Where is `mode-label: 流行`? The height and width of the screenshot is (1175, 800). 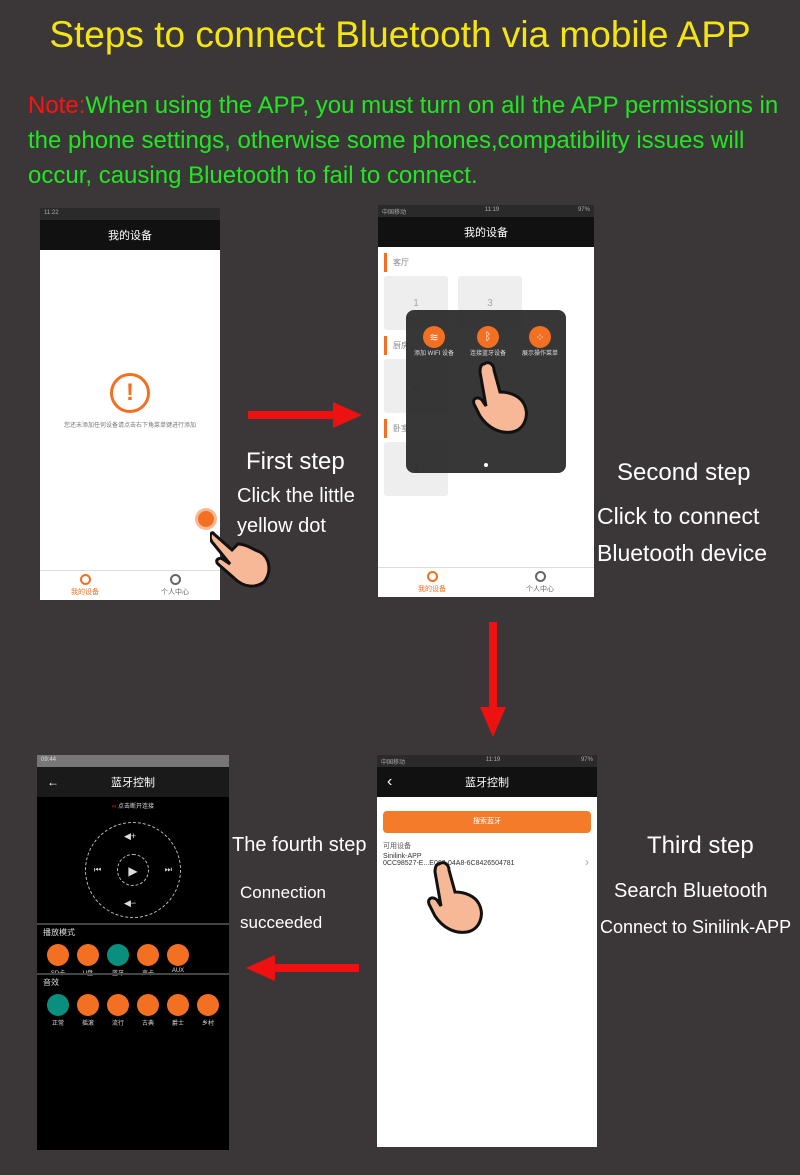
mode-label: 流行 is located at coordinates (117, 1024).